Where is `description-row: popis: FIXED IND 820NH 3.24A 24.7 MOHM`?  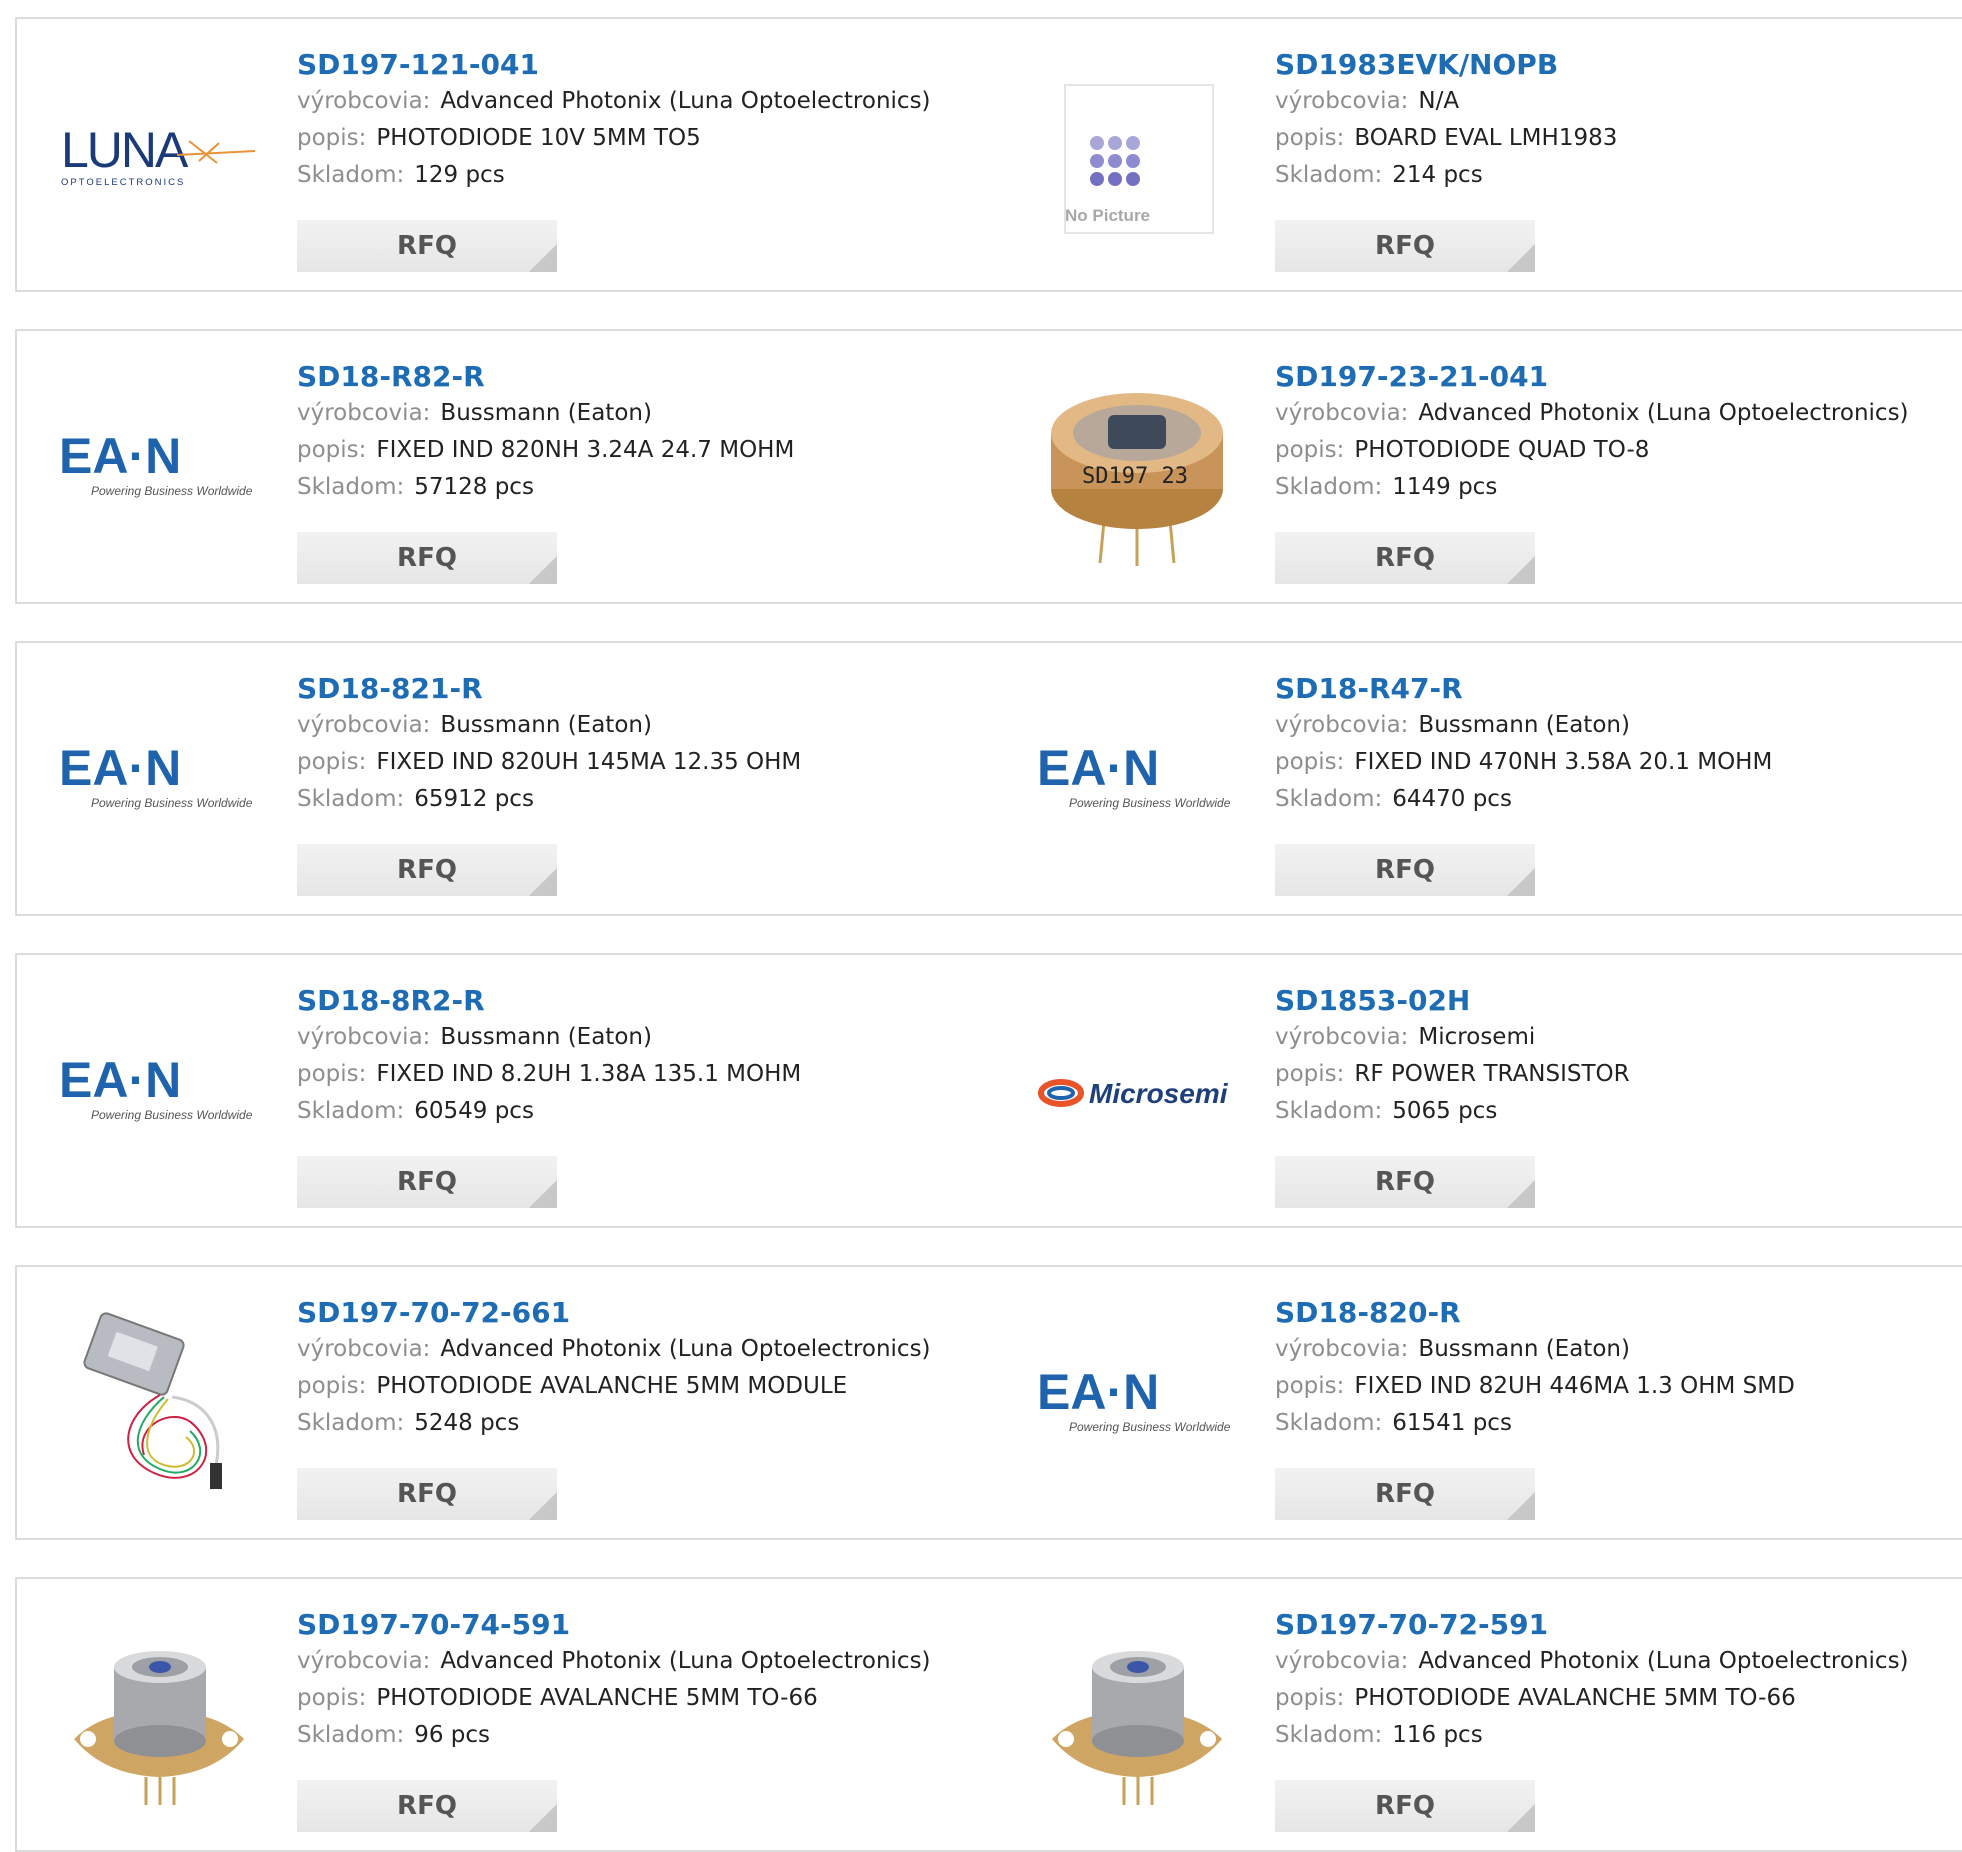
description-row: popis: FIXED IND 820NH 3.24A 24.7 MOHM is located at coordinates (641, 450).